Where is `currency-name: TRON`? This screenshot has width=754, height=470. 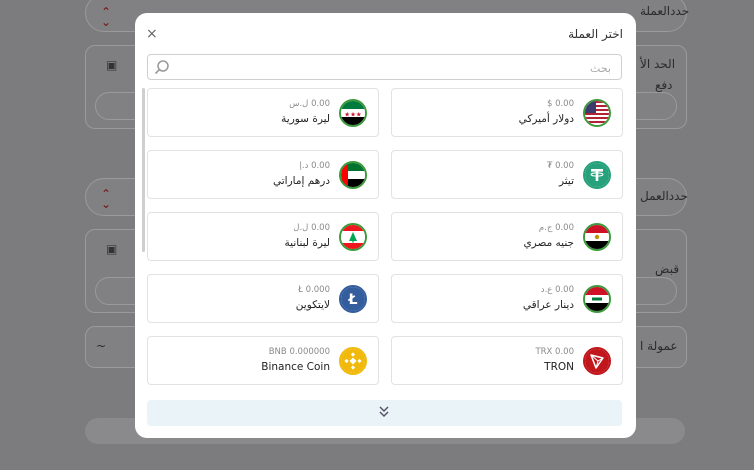
currency-name: TRON is located at coordinates (559, 367).